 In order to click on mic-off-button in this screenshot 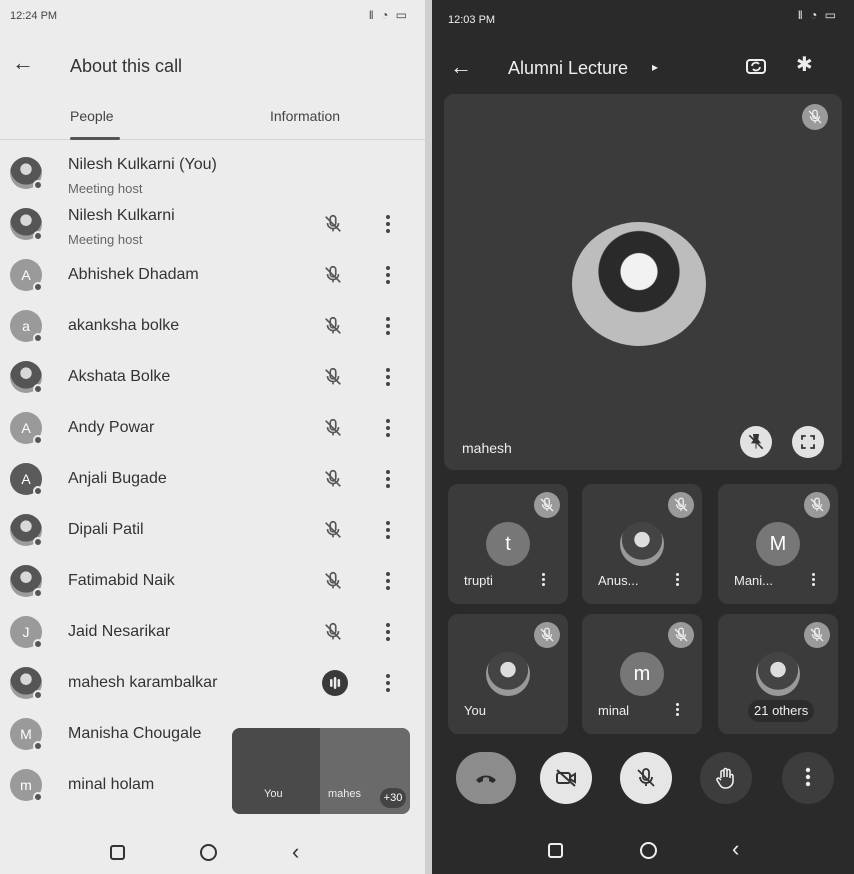, I will do `click(646, 778)`.